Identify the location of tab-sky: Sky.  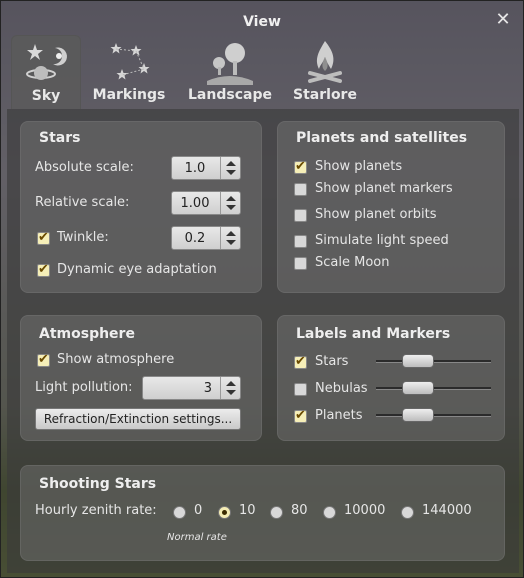
(46, 72).